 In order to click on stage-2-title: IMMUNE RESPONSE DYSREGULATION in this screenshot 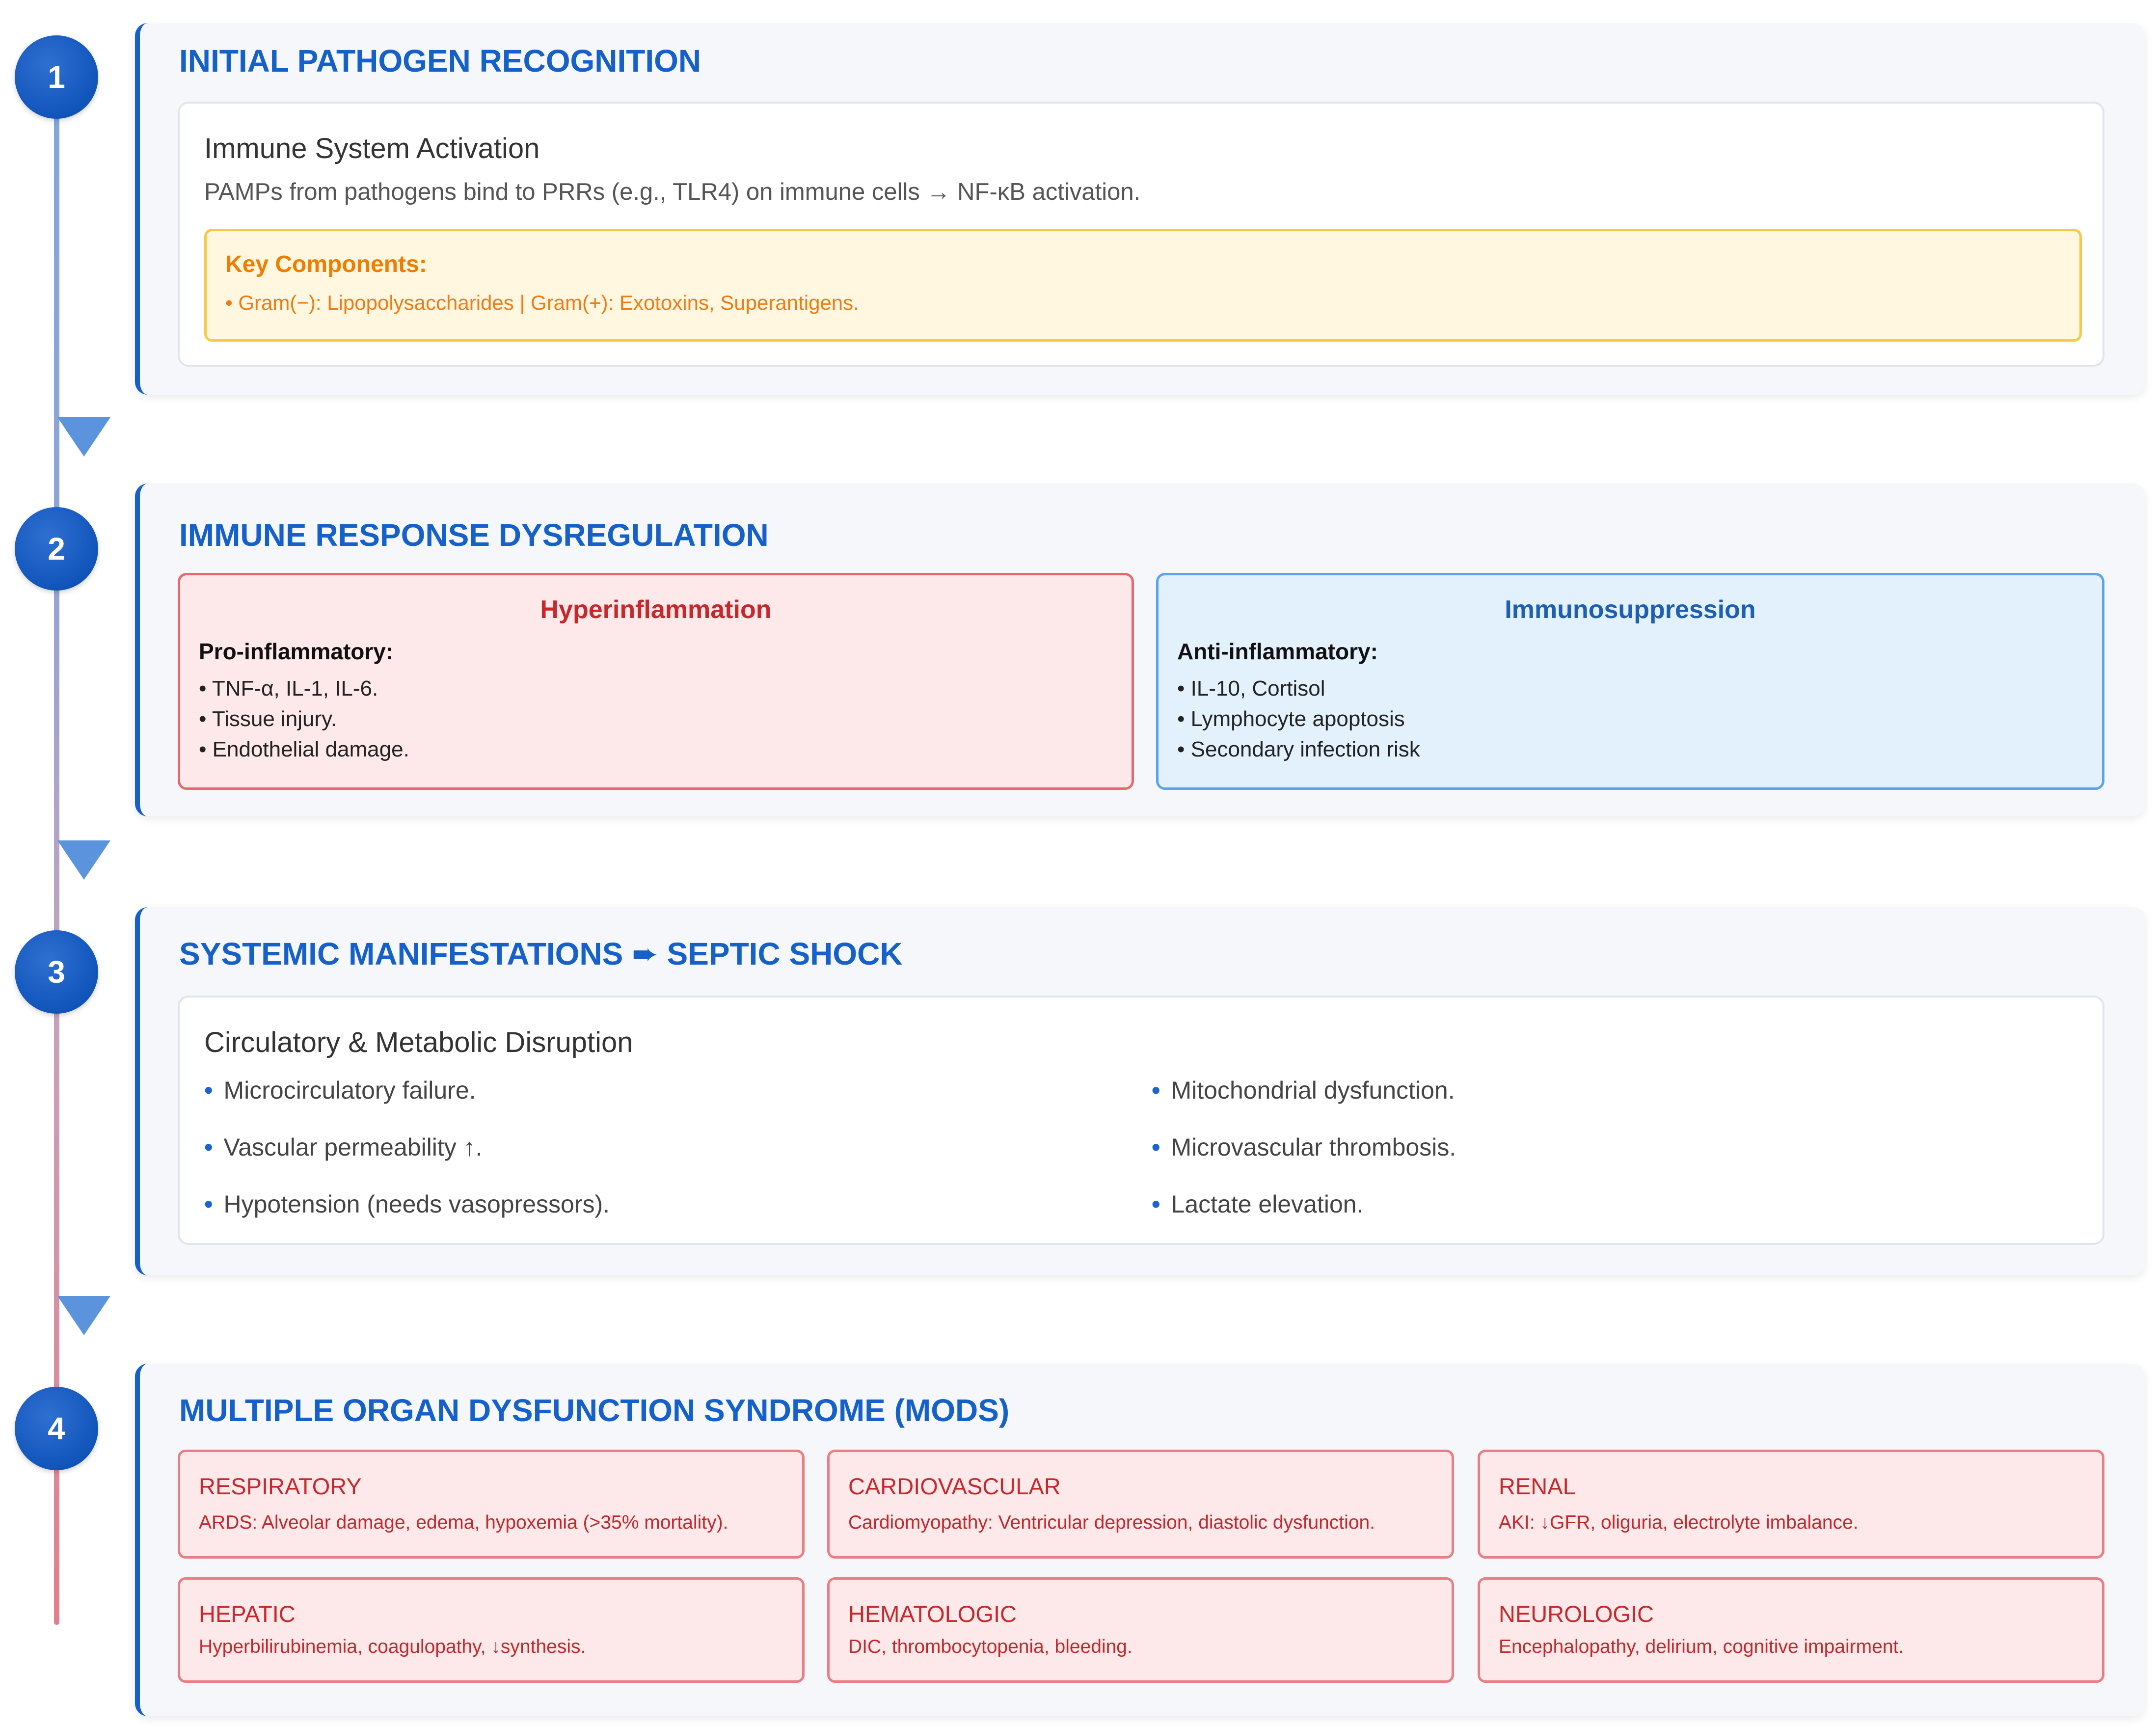, I will do `click(474, 535)`.